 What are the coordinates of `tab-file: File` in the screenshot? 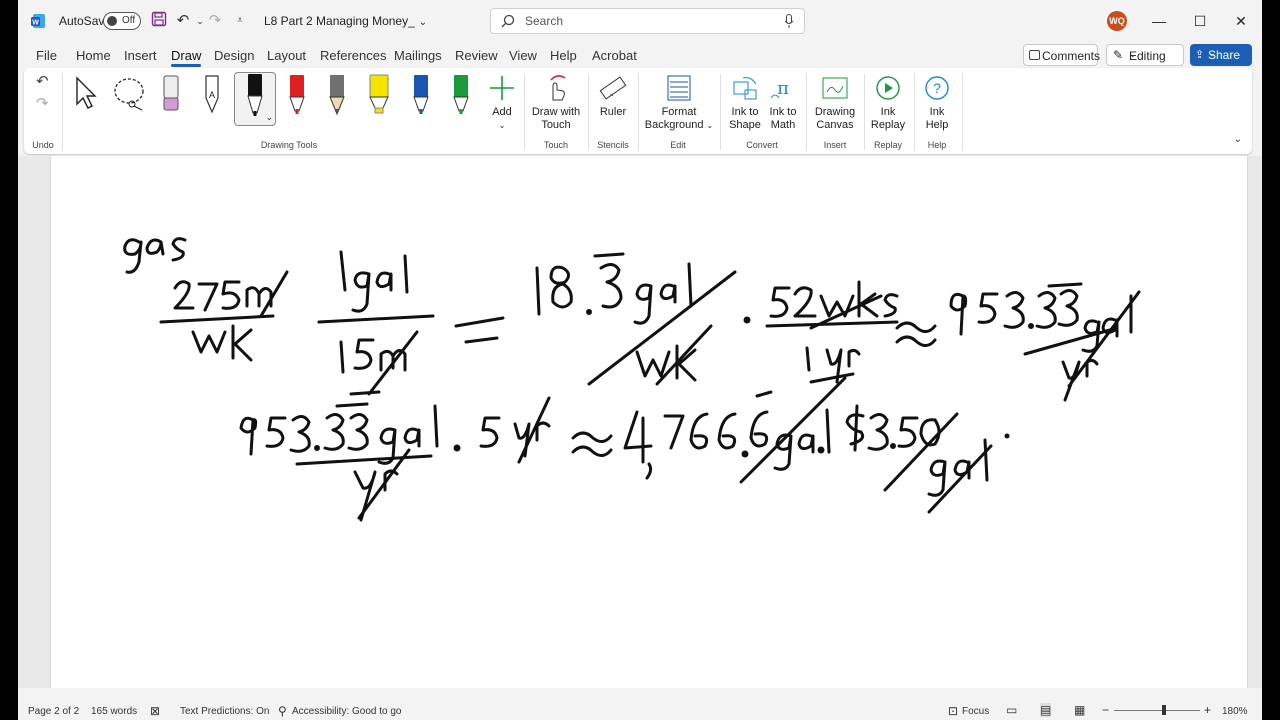 It's located at (46, 55).